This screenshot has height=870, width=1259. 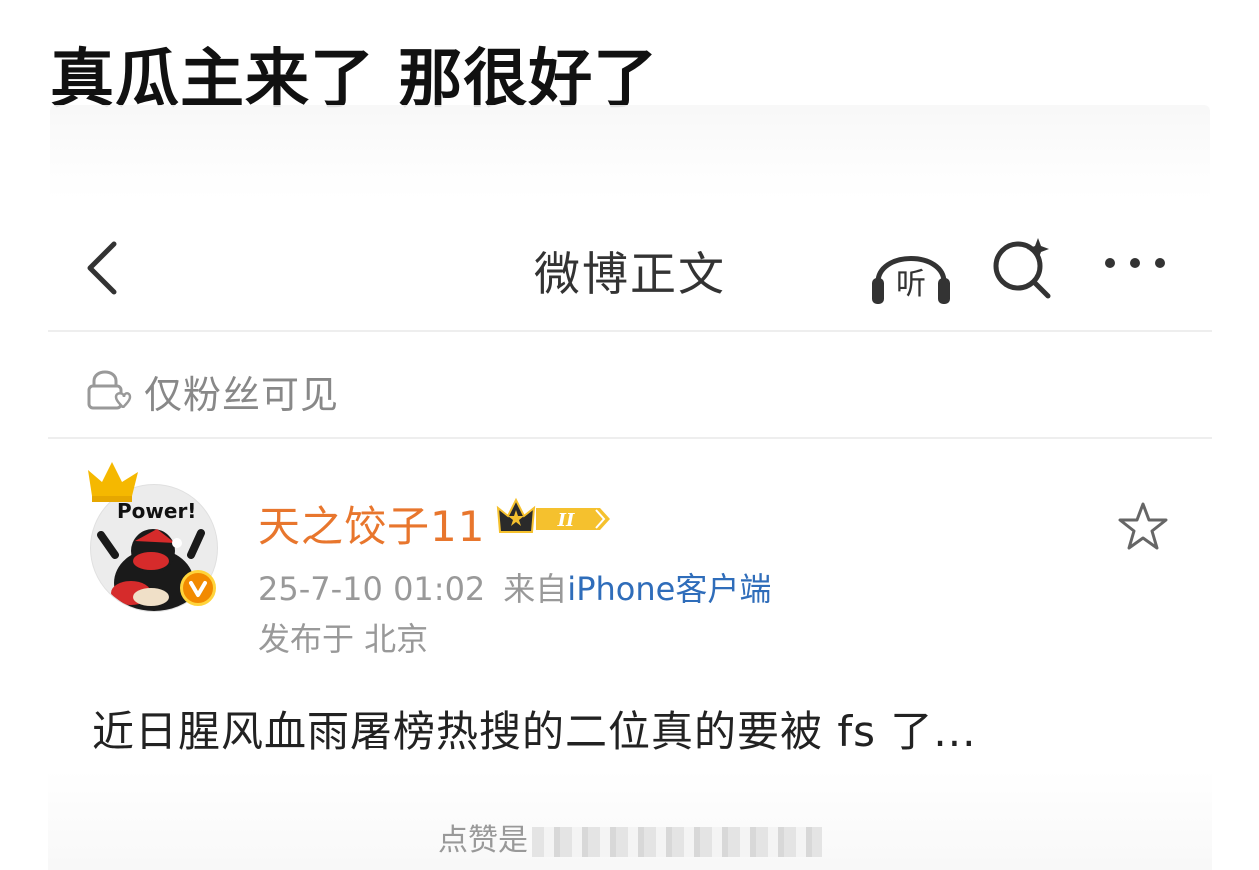 I want to click on listen-headphones-icon: 听, so click(x=911, y=270).